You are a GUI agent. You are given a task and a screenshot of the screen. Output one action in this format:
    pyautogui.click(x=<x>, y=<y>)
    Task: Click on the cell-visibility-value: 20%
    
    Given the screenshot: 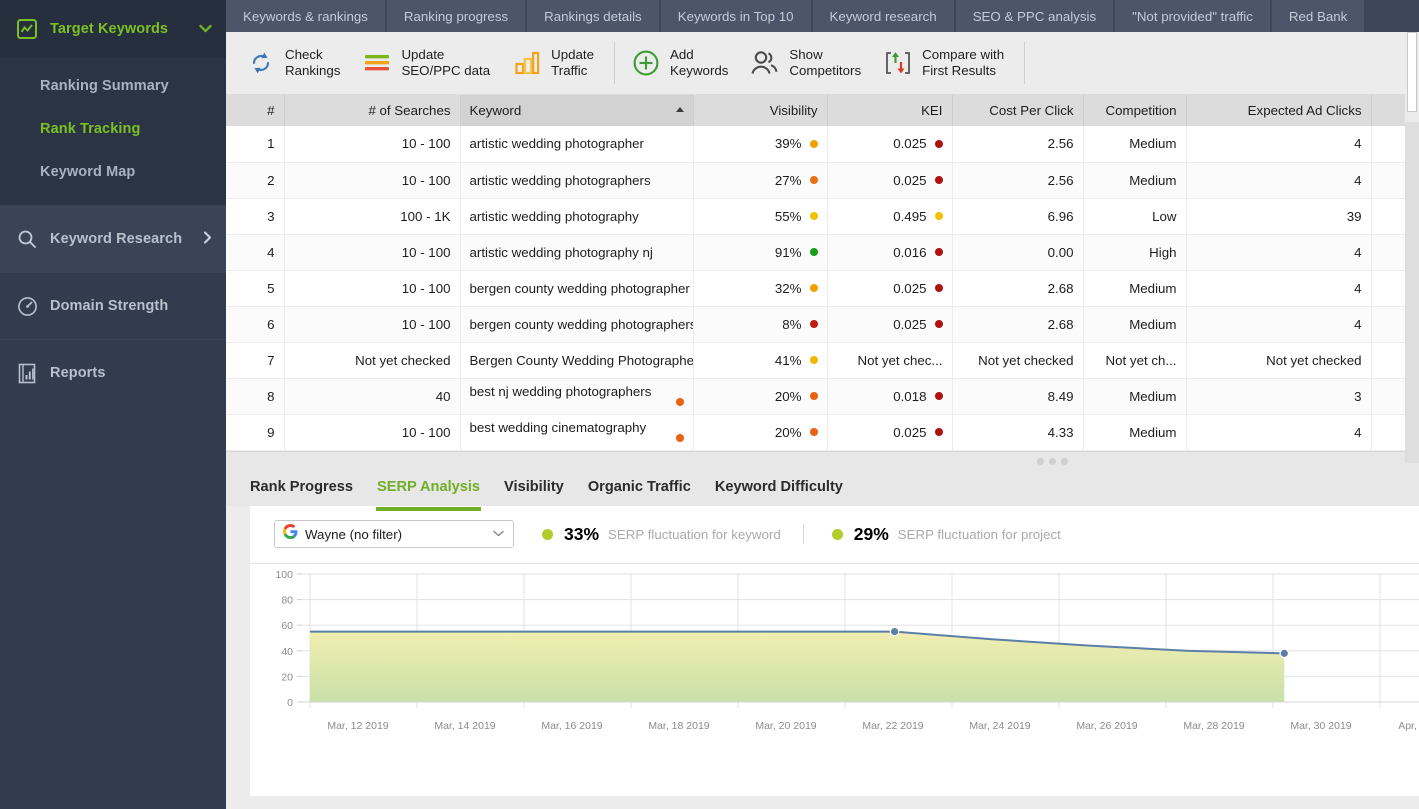 What is the action you would take?
    pyautogui.click(x=788, y=396)
    